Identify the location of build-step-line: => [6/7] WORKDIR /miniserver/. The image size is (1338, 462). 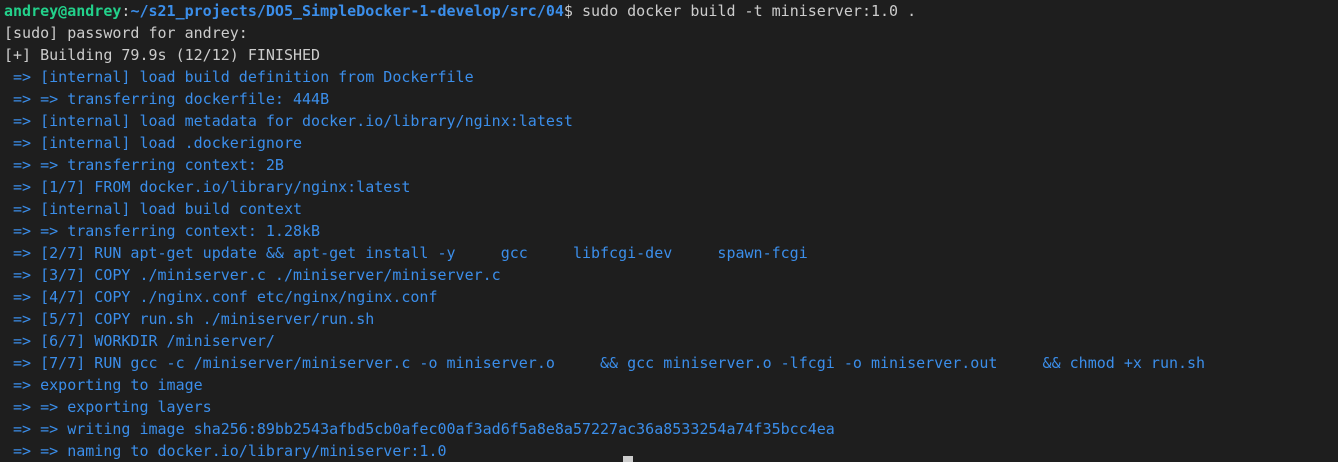
(139, 341).